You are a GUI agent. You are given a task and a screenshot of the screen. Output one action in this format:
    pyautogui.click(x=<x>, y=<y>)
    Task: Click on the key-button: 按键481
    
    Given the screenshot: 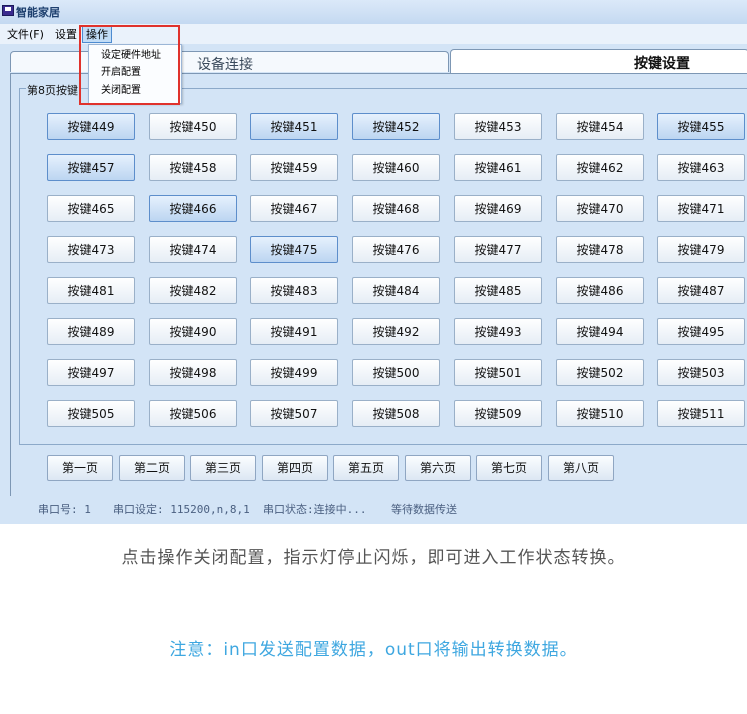 What is the action you would take?
    pyautogui.click(x=91, y=290)
    